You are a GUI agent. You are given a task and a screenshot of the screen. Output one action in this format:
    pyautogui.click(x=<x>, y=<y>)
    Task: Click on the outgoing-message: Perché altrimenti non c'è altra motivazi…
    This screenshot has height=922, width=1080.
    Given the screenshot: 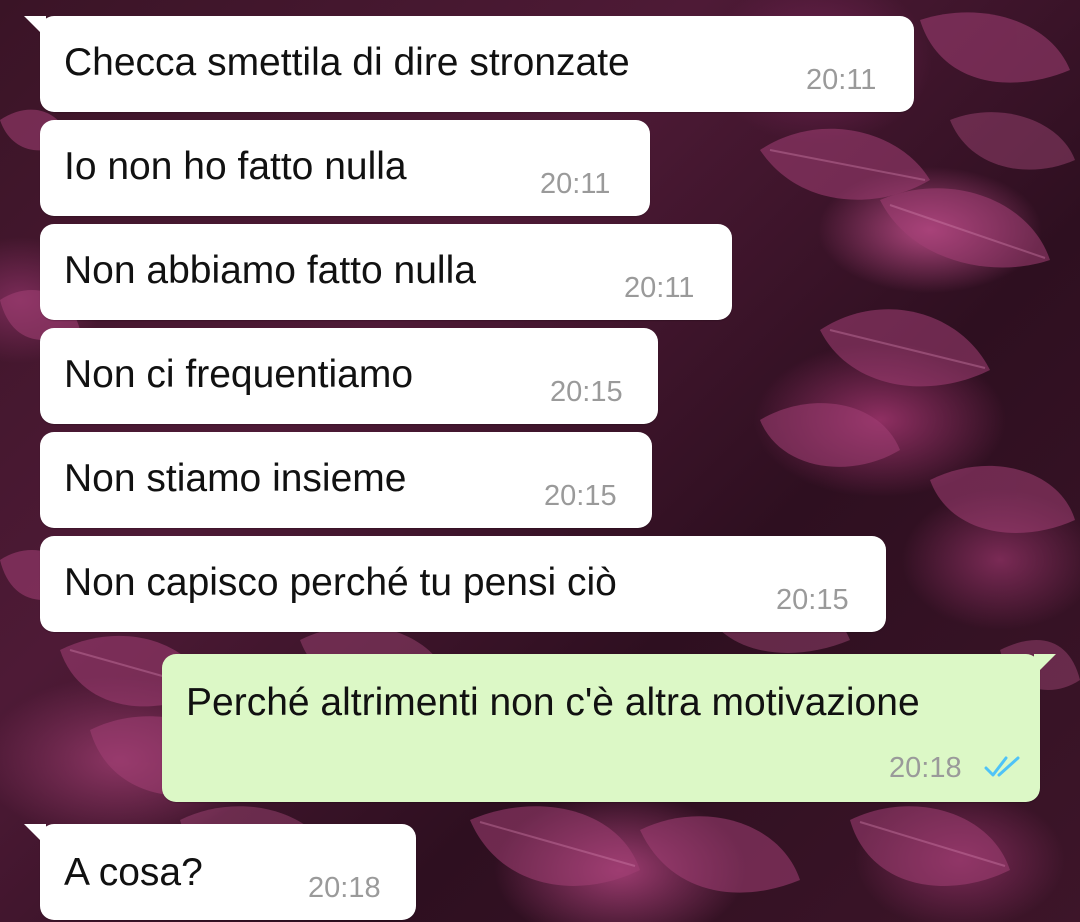 What is the action you would take?
    pyautogui.click(x=609, y=728)
    